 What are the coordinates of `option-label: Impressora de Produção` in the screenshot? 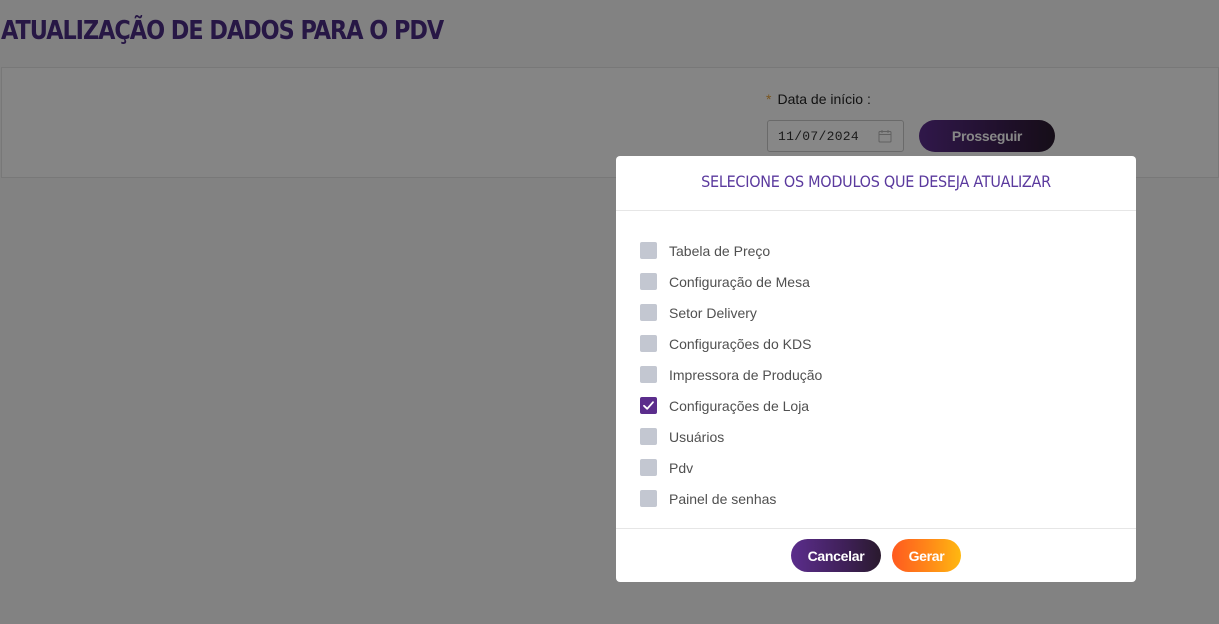 It's located at (746, 374).